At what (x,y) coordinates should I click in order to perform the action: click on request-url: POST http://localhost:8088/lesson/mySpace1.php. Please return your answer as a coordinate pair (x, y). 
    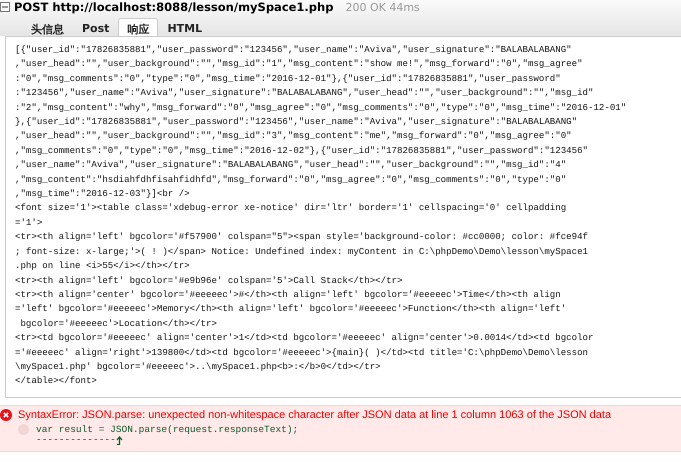
    Looking at the image, I should click on (174, 7).